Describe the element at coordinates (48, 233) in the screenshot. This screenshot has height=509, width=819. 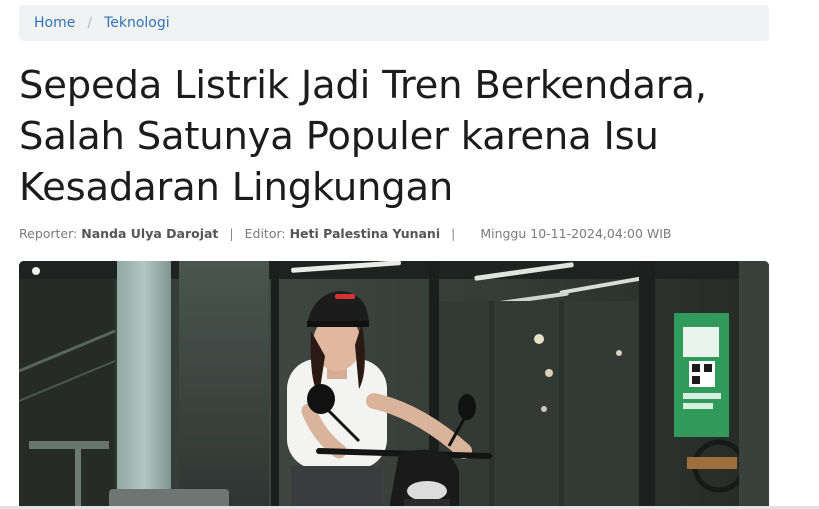
I see `reporter-label: Reporter:` at that location.